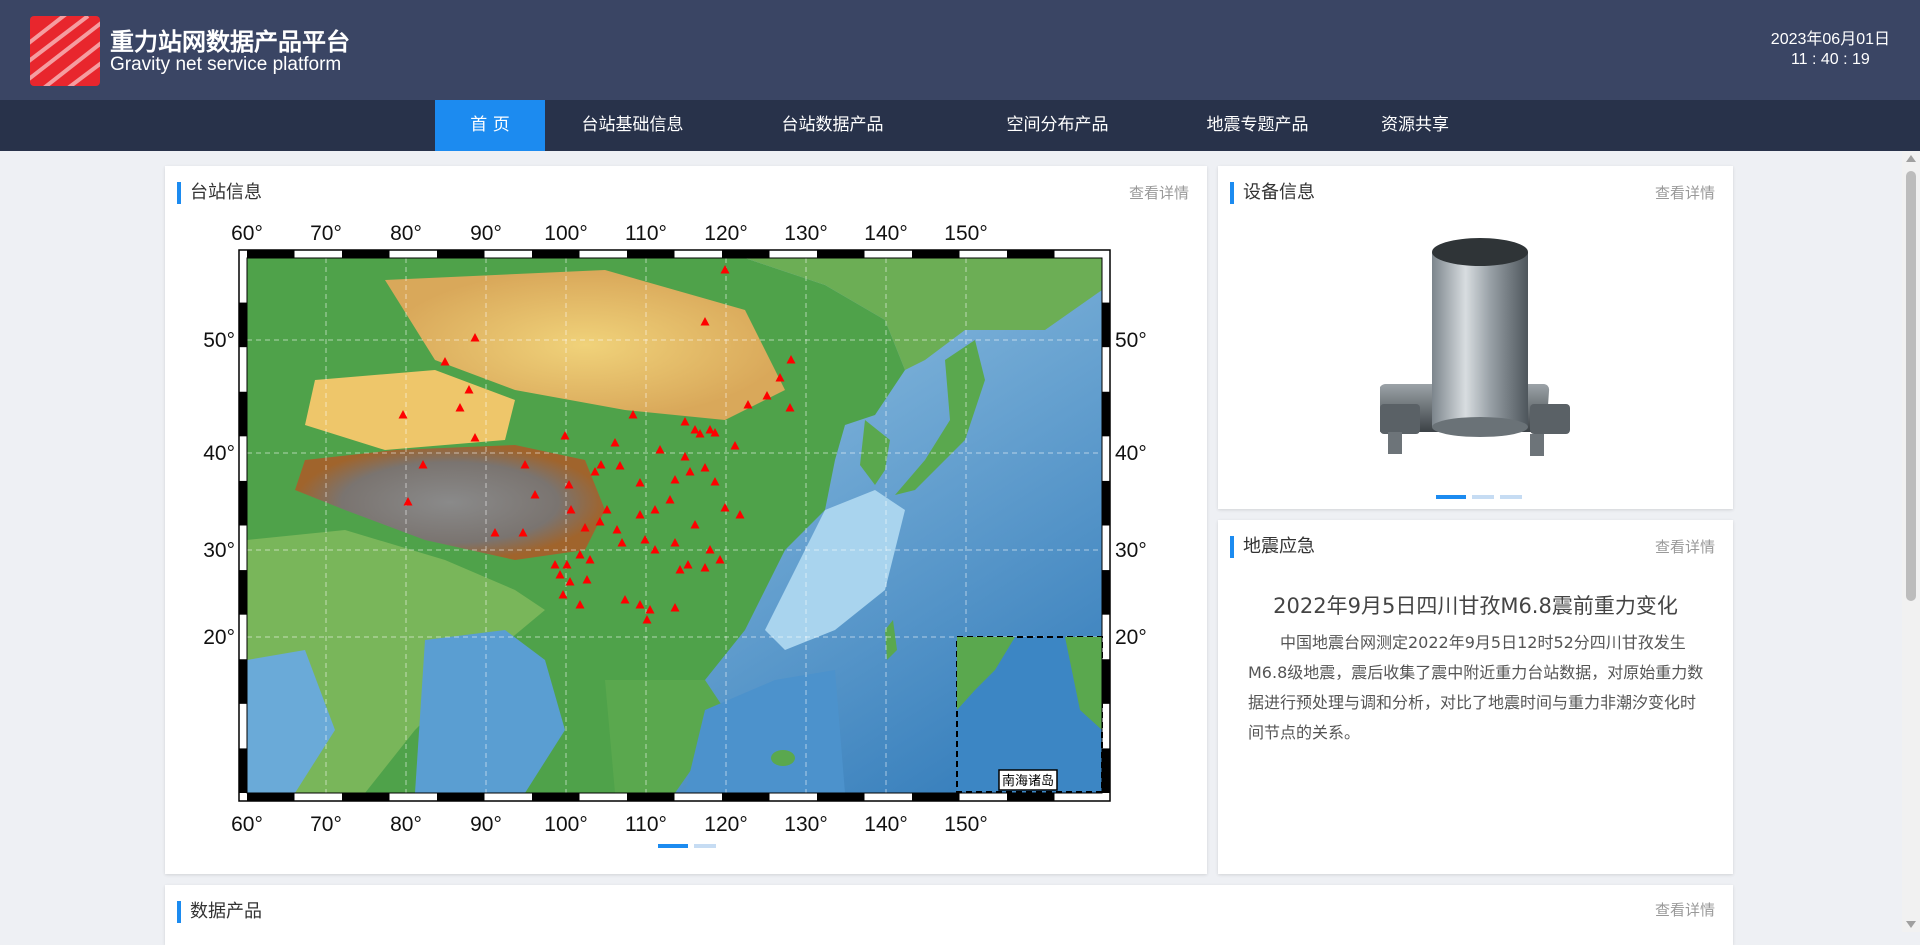 Image resolution: width=1920 pixels, height=945 pixels. Describe the element at coordinates (1475, 347) in the screenshot. I see `gravimeter-image` at that location.